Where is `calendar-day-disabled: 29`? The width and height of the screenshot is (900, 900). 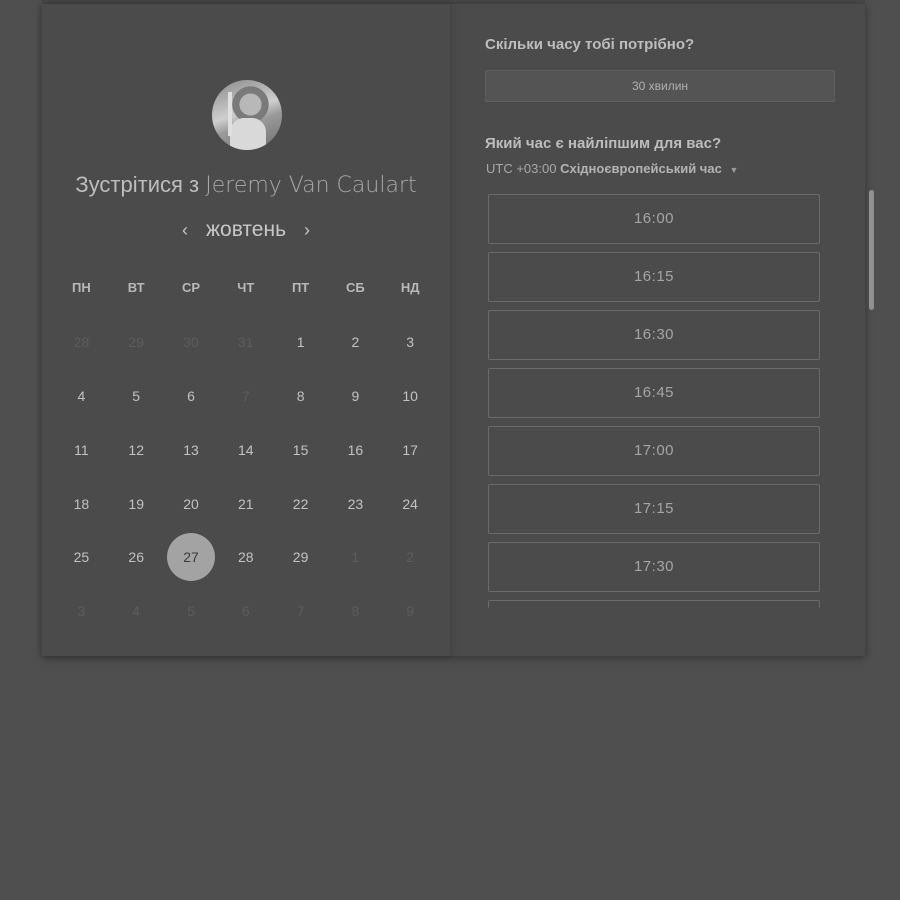
calendar-day-disabled: 29 is located at coordinates (136, 342).